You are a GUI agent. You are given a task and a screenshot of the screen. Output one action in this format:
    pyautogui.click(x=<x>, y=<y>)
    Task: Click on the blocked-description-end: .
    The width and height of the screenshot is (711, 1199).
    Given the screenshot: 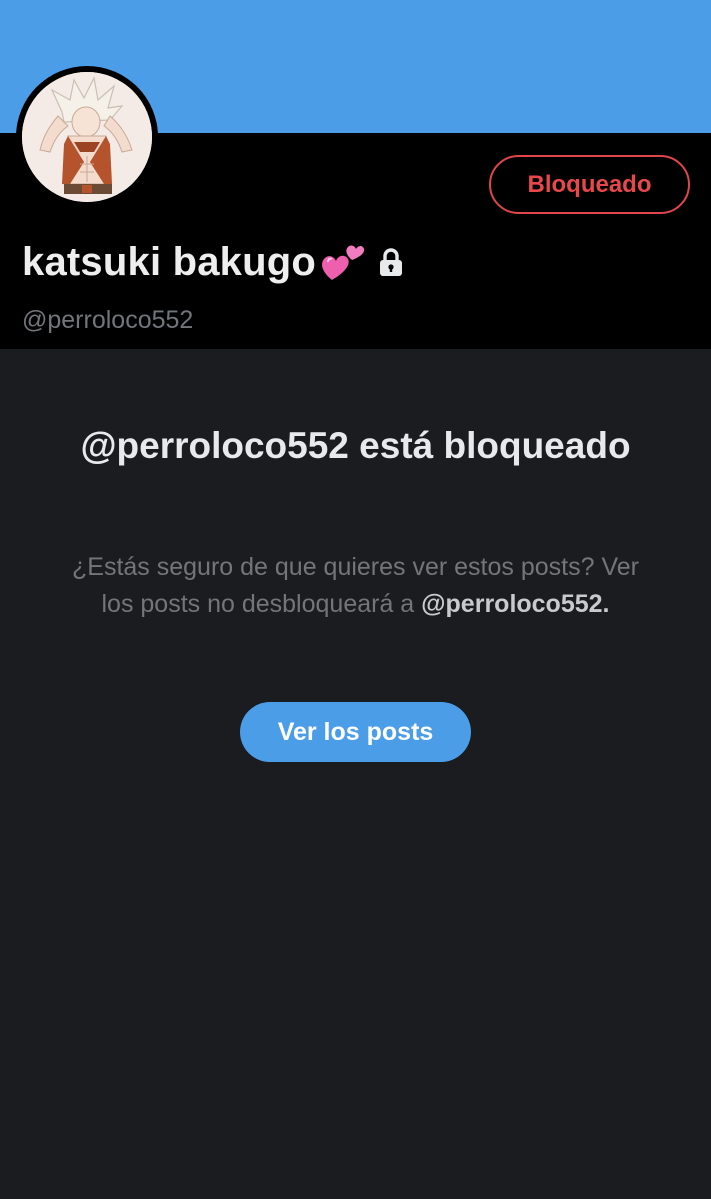 What is the action you would take?
    pyautogui.click(x=606, y=604)
    